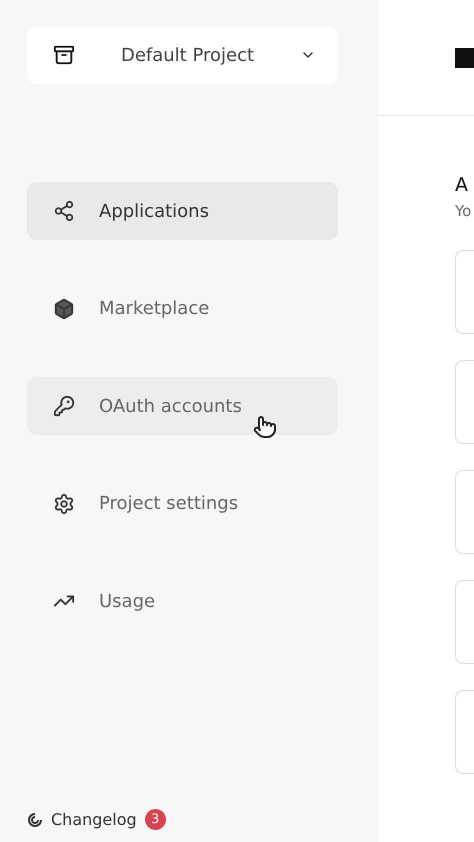 The image size is (474, 842). I want to click on changelog-icon, so click(35, 820).